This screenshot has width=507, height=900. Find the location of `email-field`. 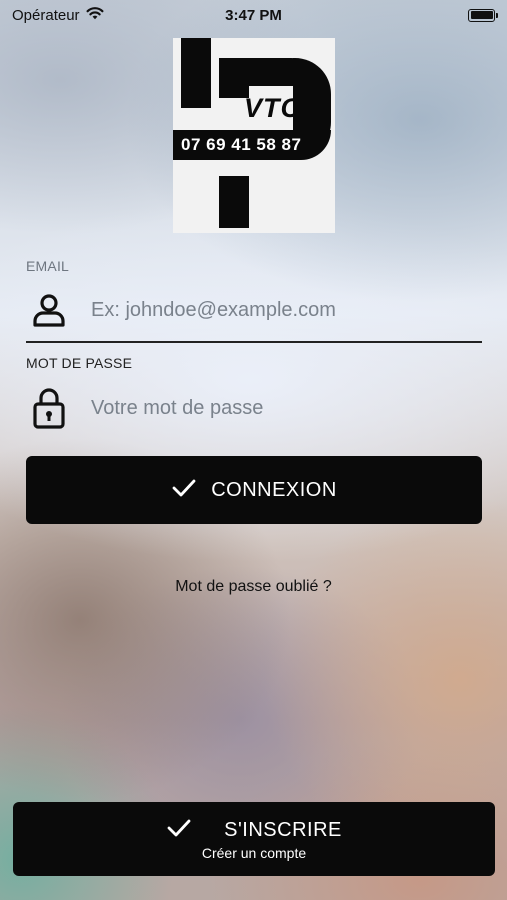

email-field is located at coordinates (254, 310).